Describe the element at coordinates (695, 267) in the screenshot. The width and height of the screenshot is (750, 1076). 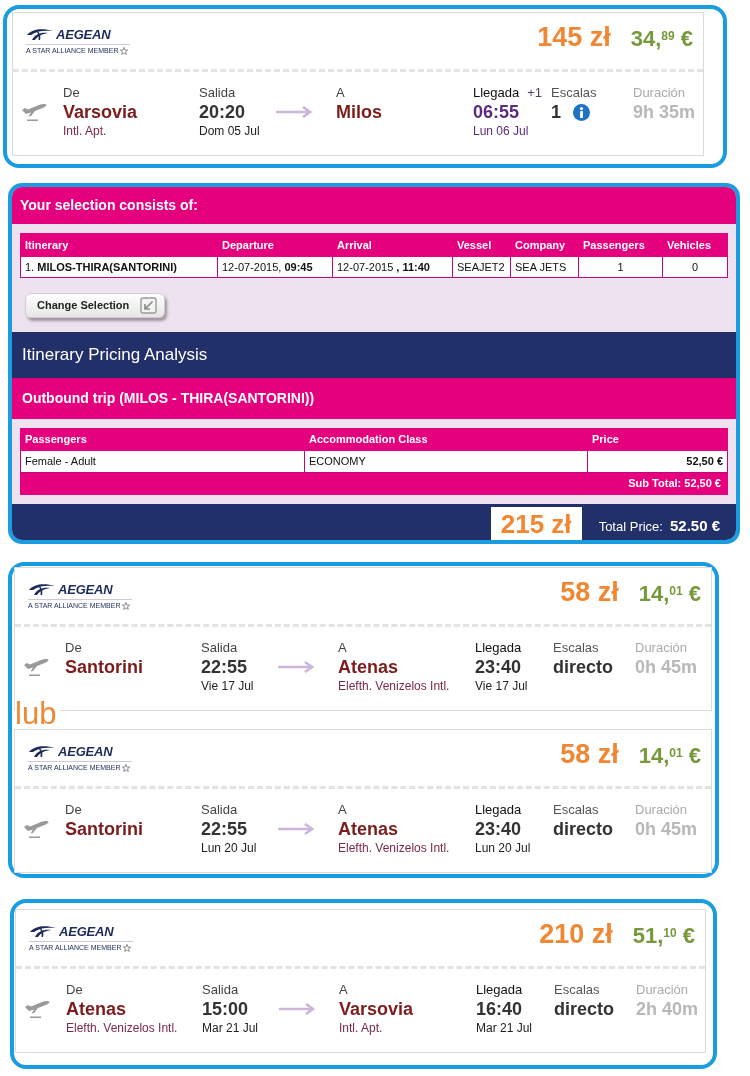
I see `table-cell: 0` at that location.